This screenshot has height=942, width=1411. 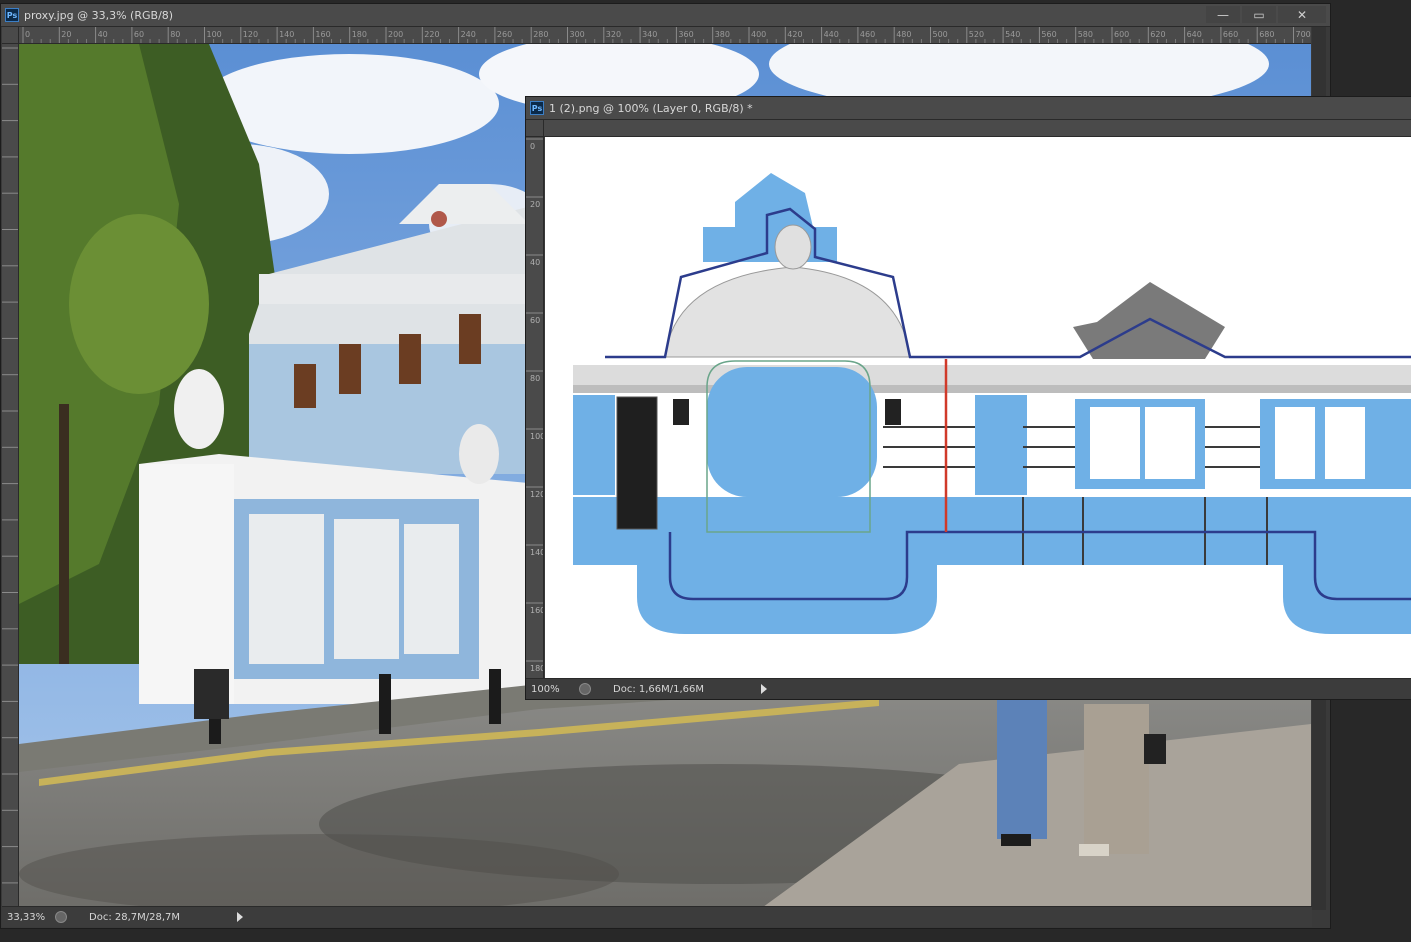 What do you see at coordinates (659, 689) in the screenshot?
I see `document-size: Doc: 1,66M/1,66M` at bounding box center [659, 689].